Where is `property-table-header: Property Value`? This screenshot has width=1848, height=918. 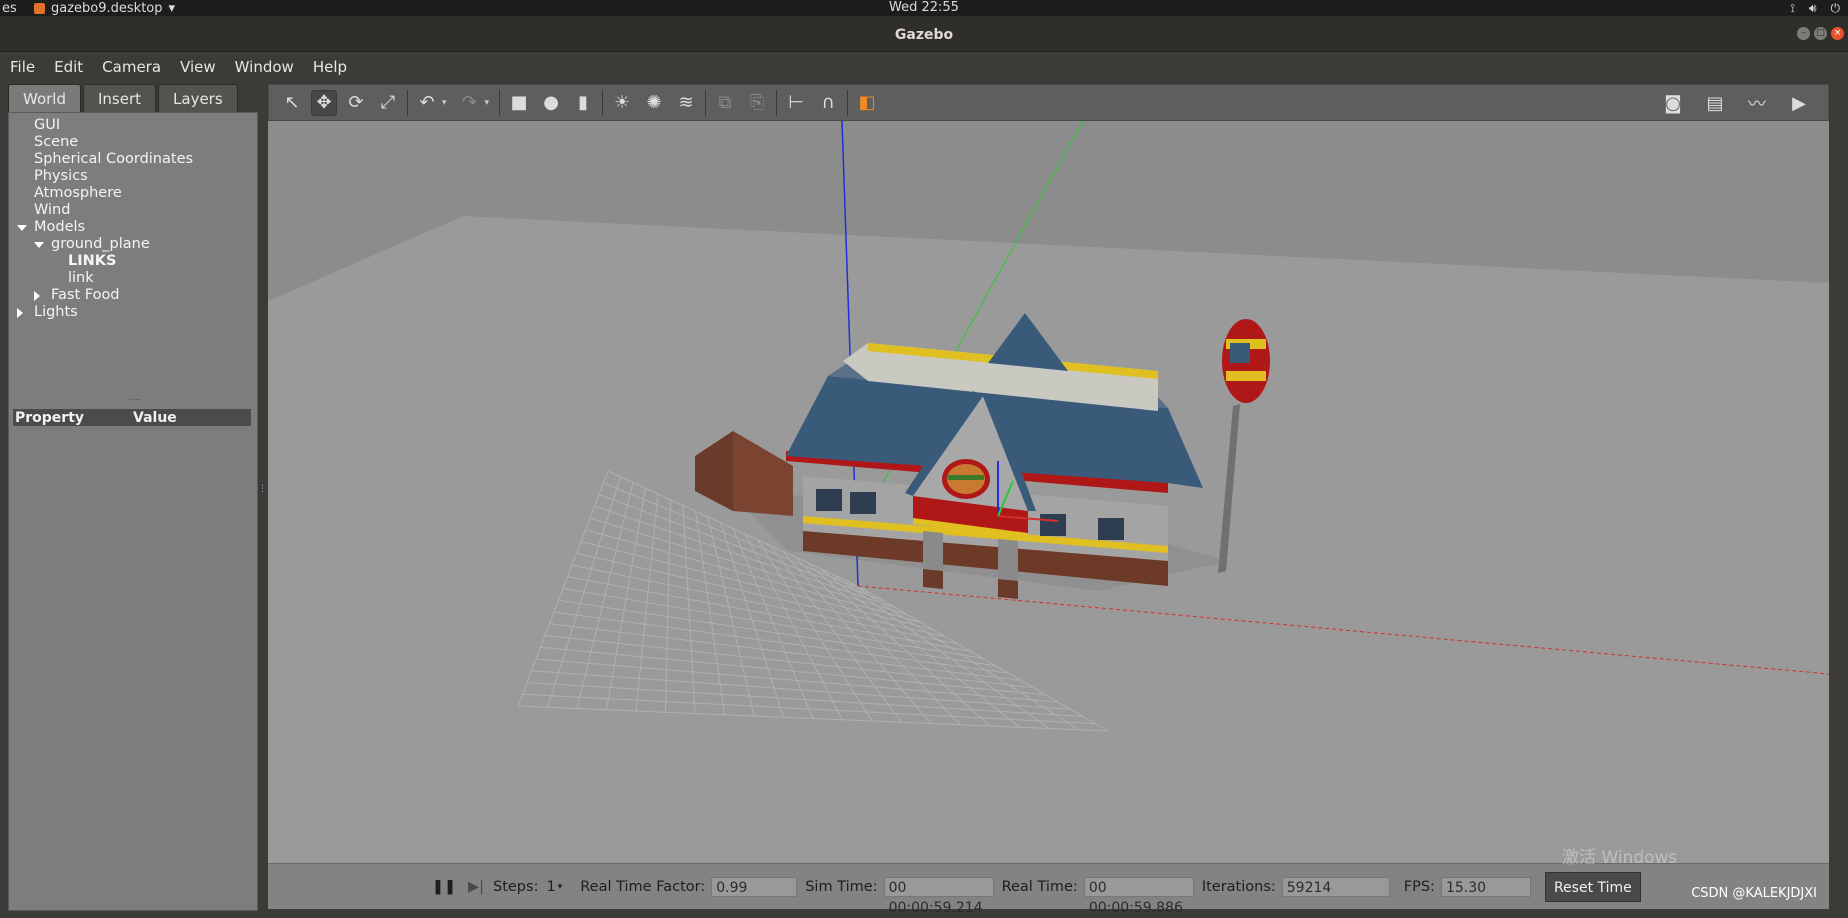 property-table-header: Property Value is located at coordinates (132, 417).